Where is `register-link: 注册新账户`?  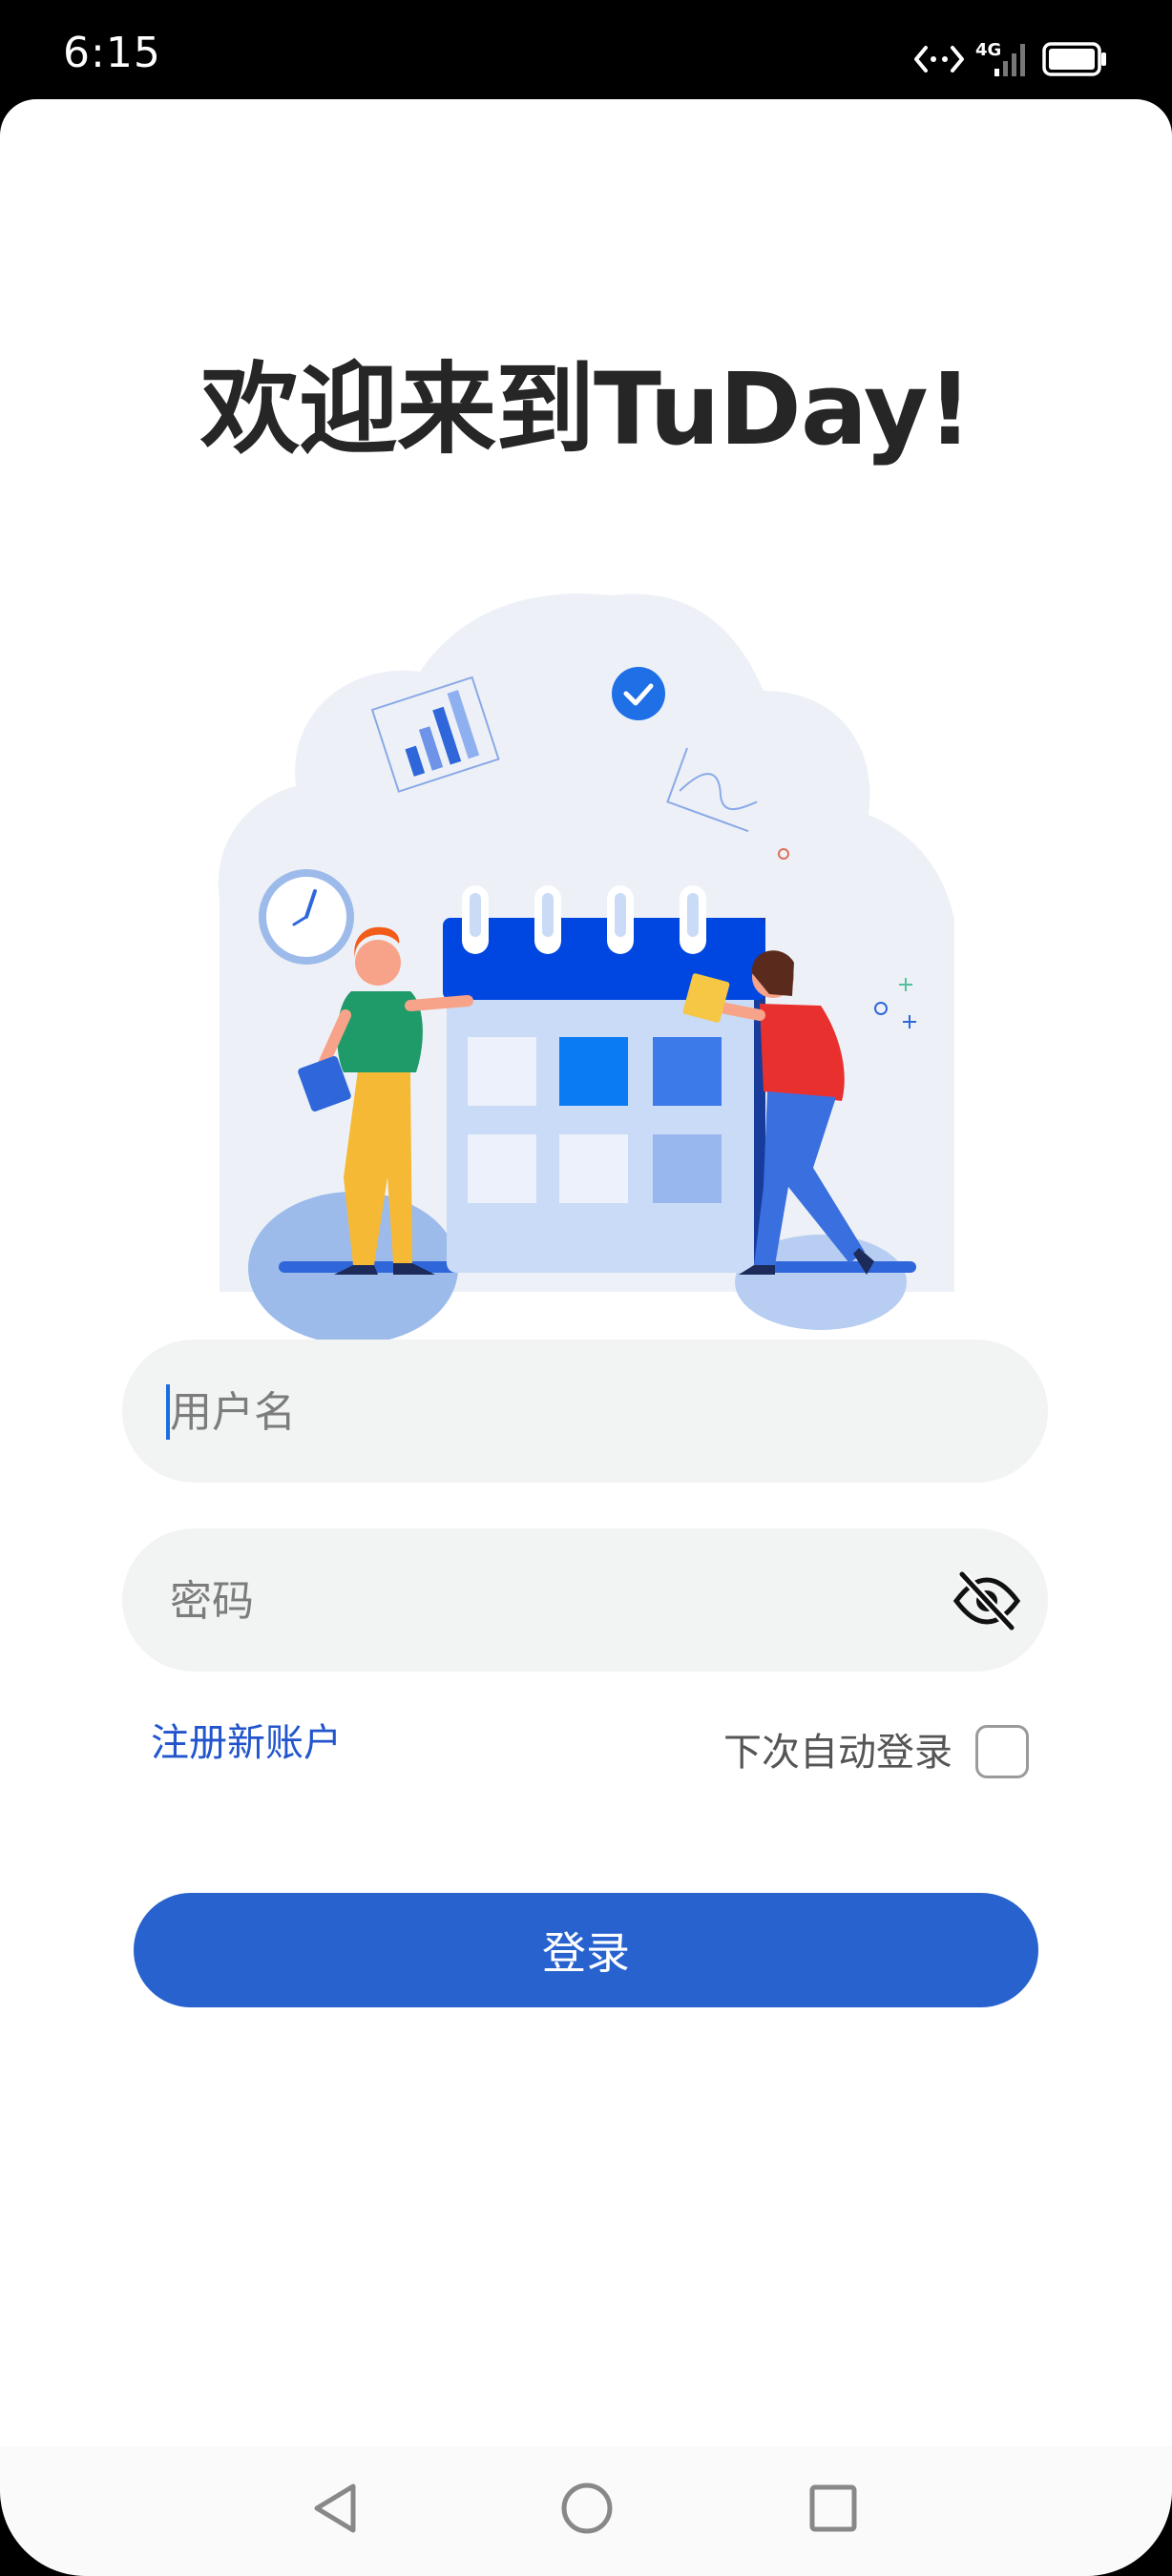 register-link: 注册新账户 is located at coordinates (246, 1739).